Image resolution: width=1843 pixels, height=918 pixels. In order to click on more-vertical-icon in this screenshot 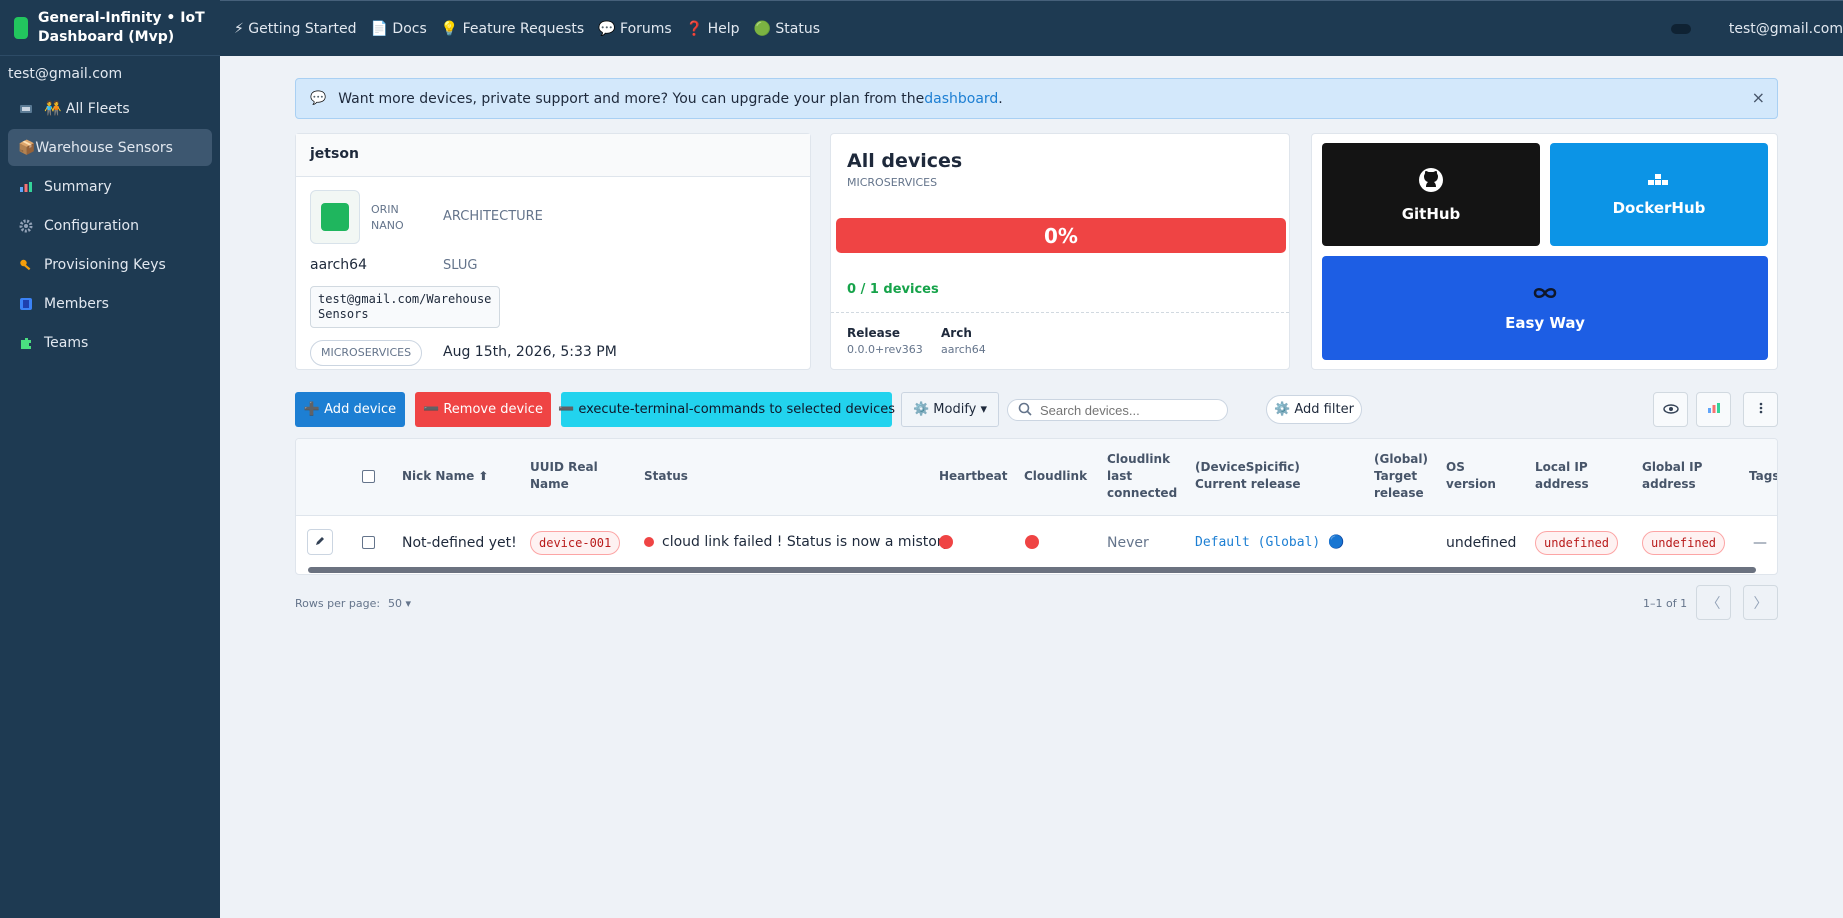, I will do `click(1761, 409)`.